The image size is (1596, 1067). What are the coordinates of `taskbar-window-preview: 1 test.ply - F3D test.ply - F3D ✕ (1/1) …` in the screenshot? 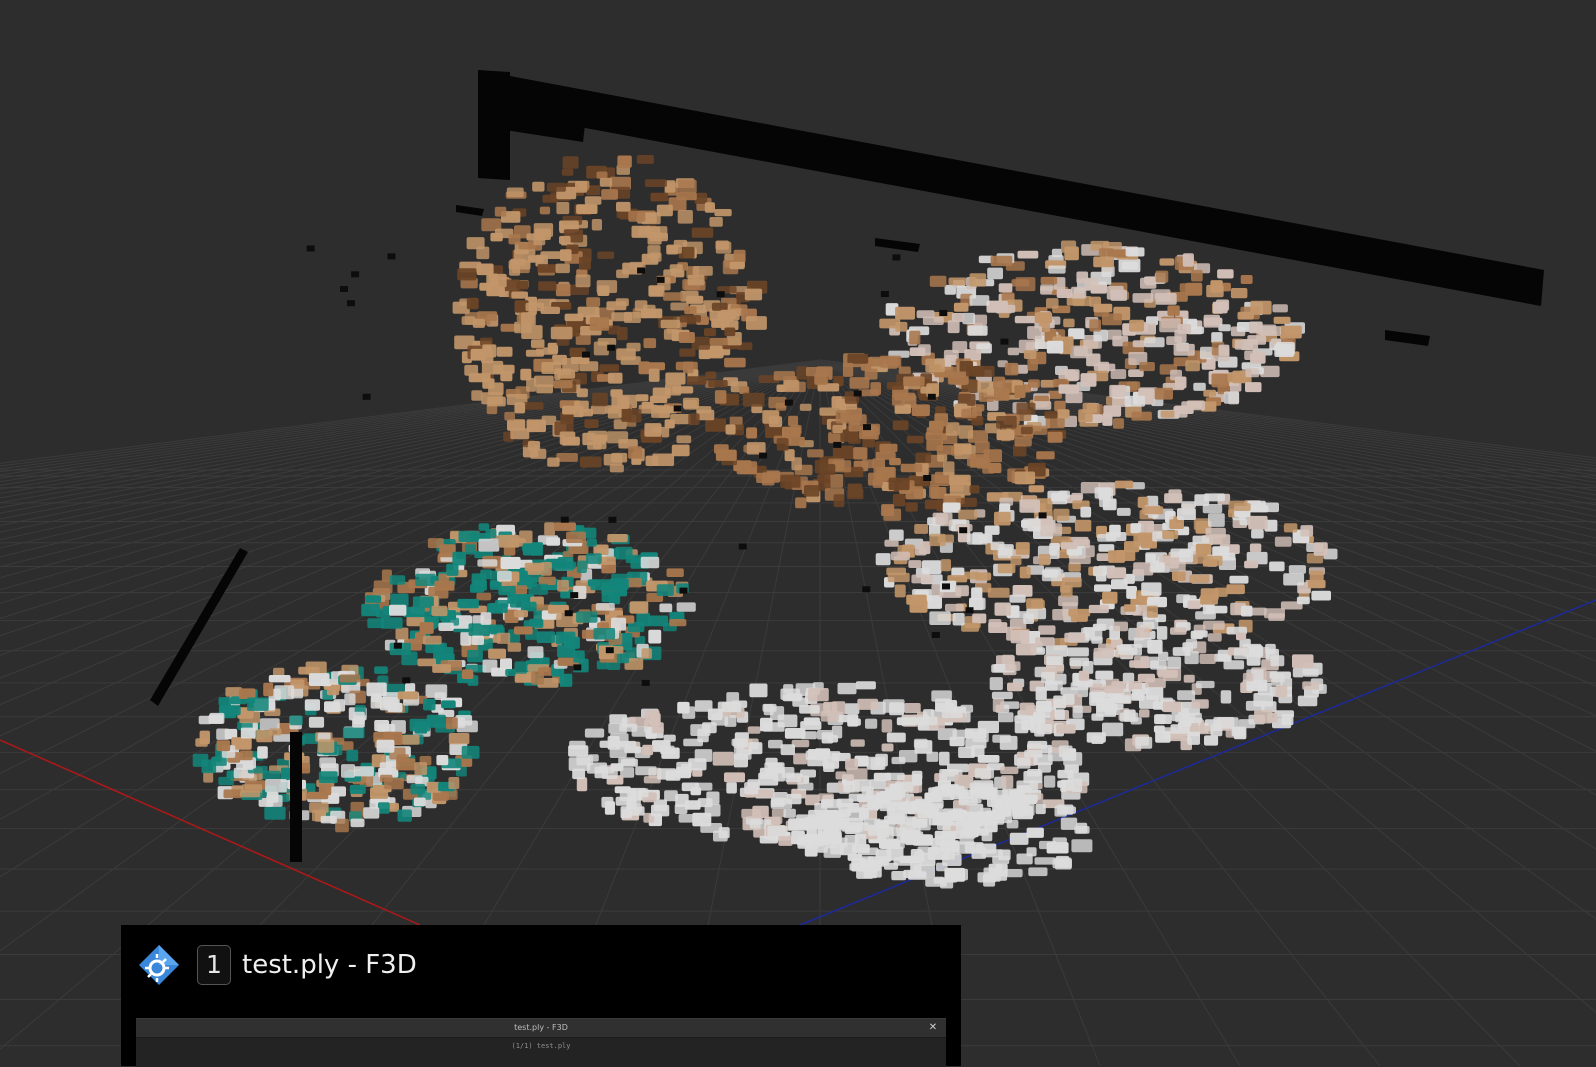 It's located at (541, 996).